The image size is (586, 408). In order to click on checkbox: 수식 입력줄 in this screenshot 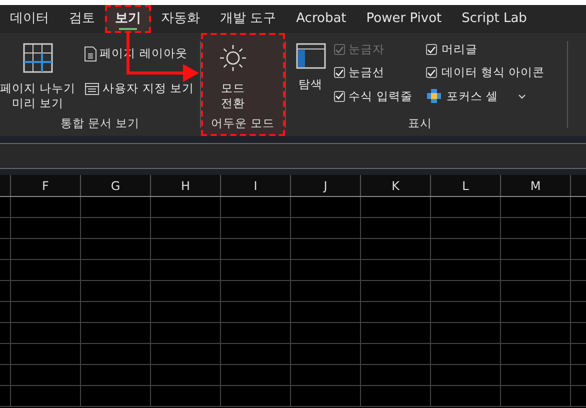, I will do `click(373, 96)`.